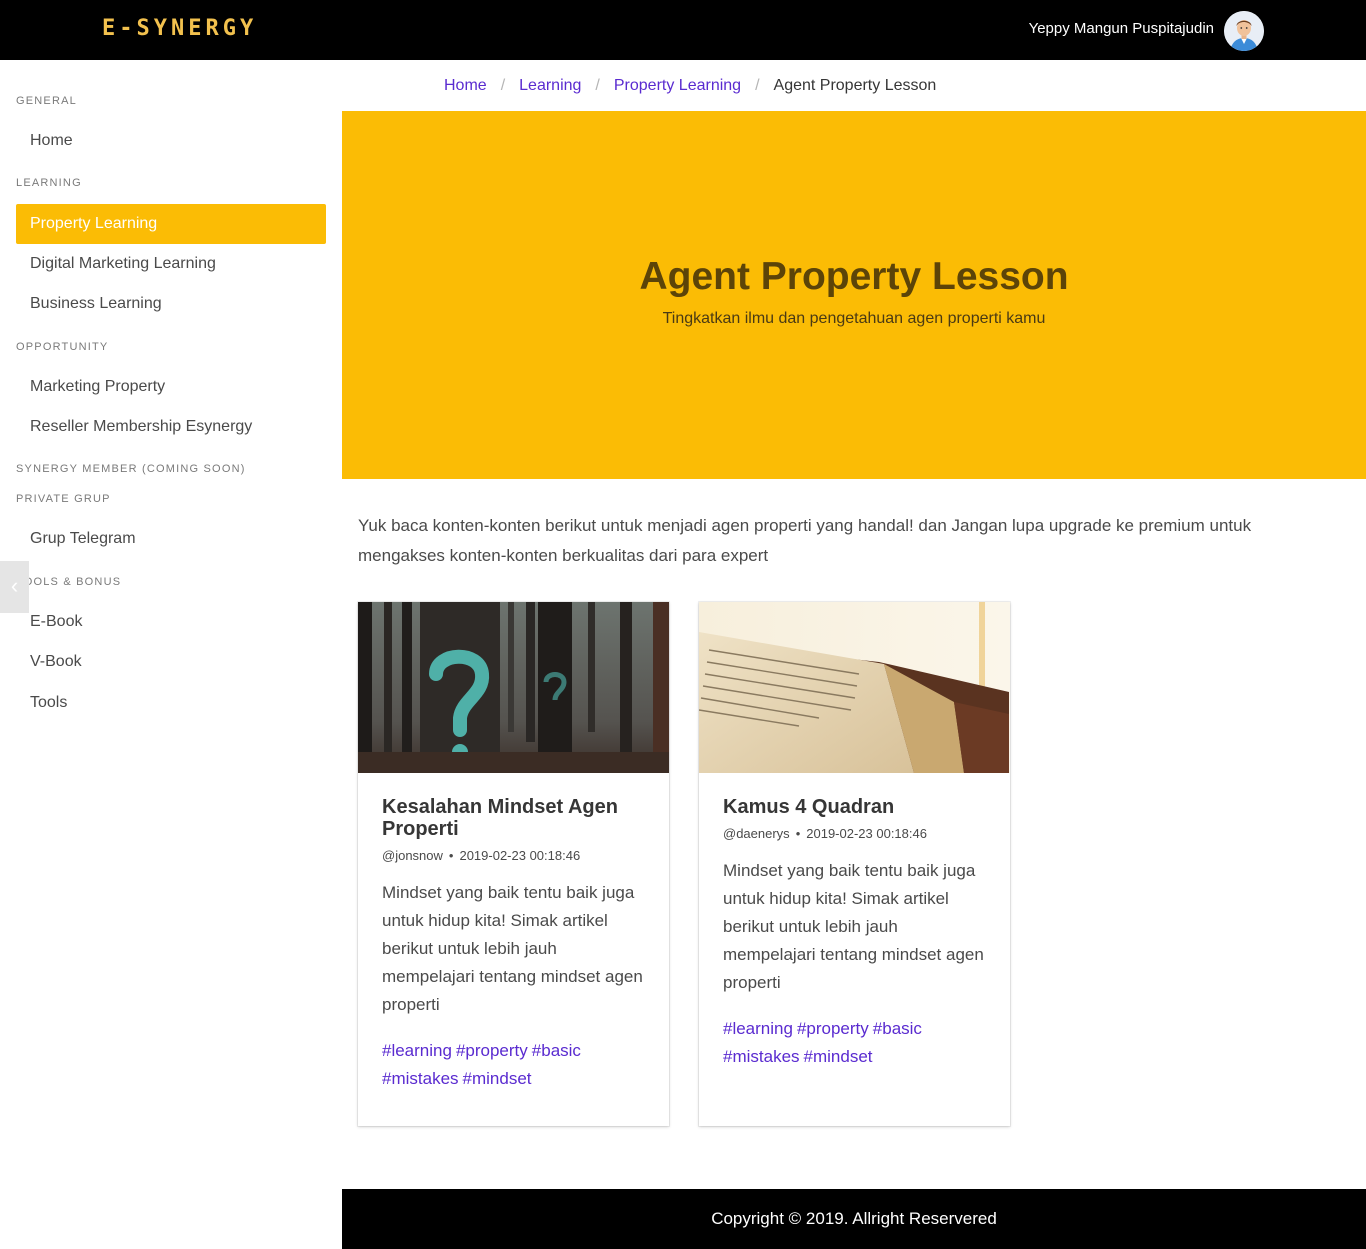 This screenshot has width=1366, height=1249. I want to click on chevron-left-icon: ‹, so click(14, 585).